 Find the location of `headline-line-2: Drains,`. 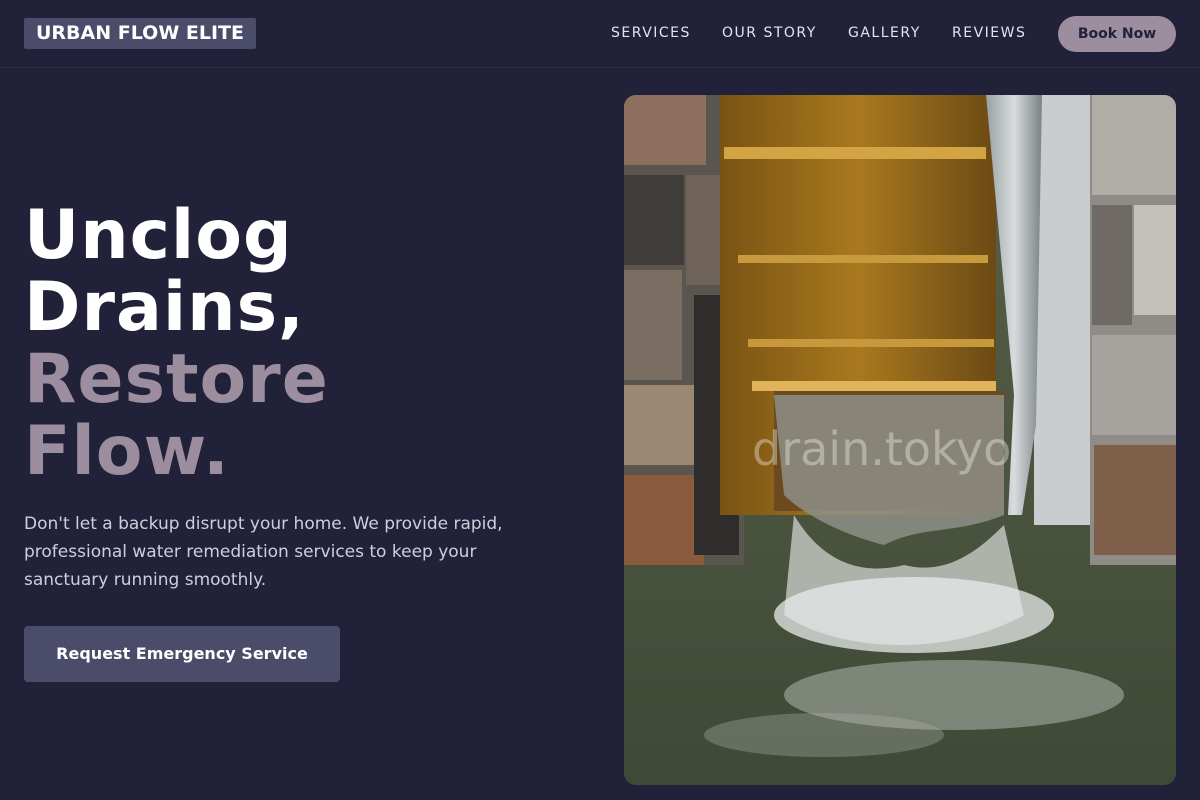

headline-line-2: Drains, is located at coordinates (164, 307).